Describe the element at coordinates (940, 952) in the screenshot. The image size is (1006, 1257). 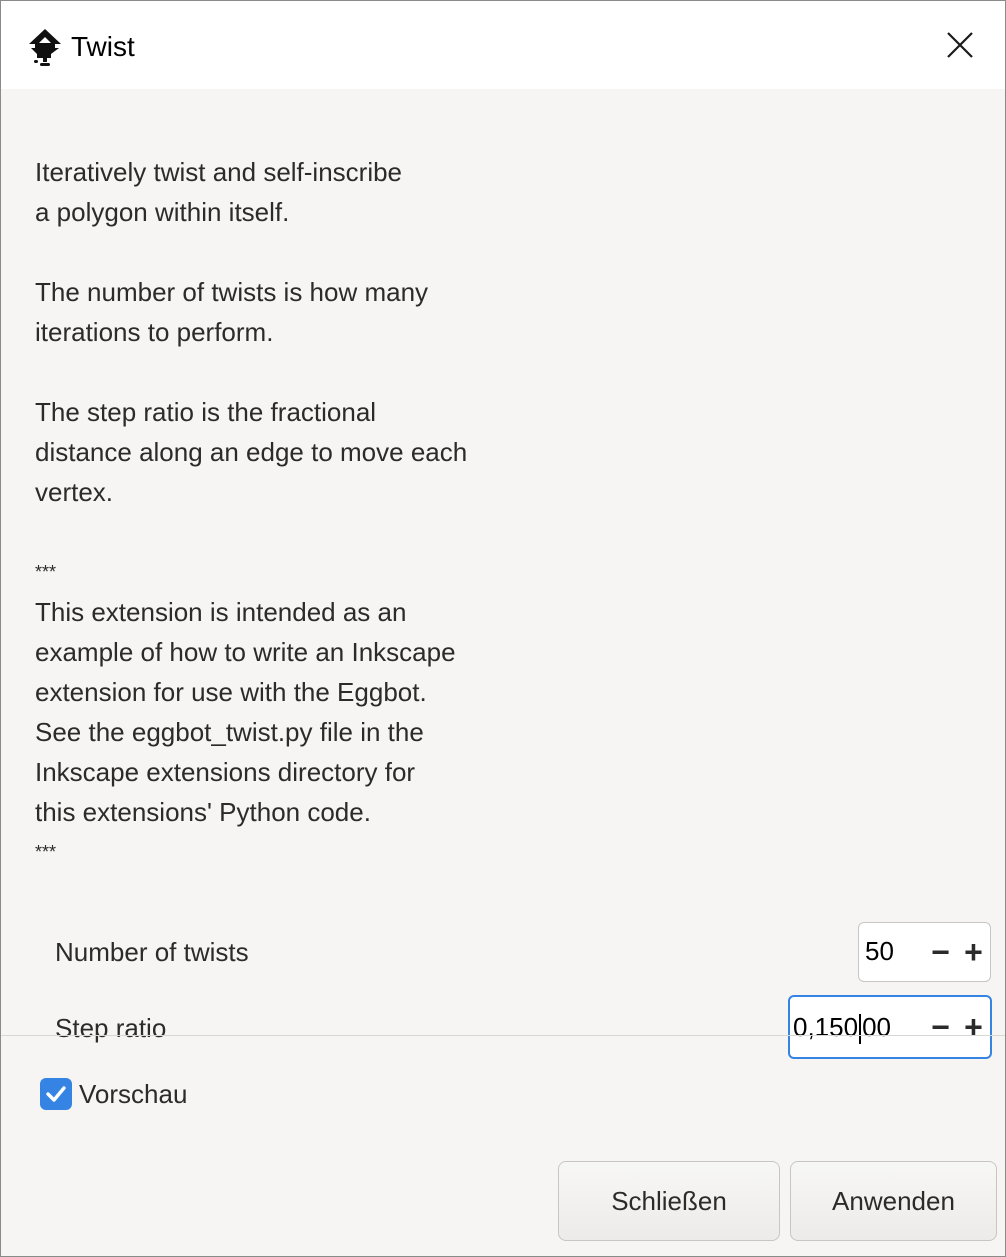
I see `twists-decrement-button: −` at that location.